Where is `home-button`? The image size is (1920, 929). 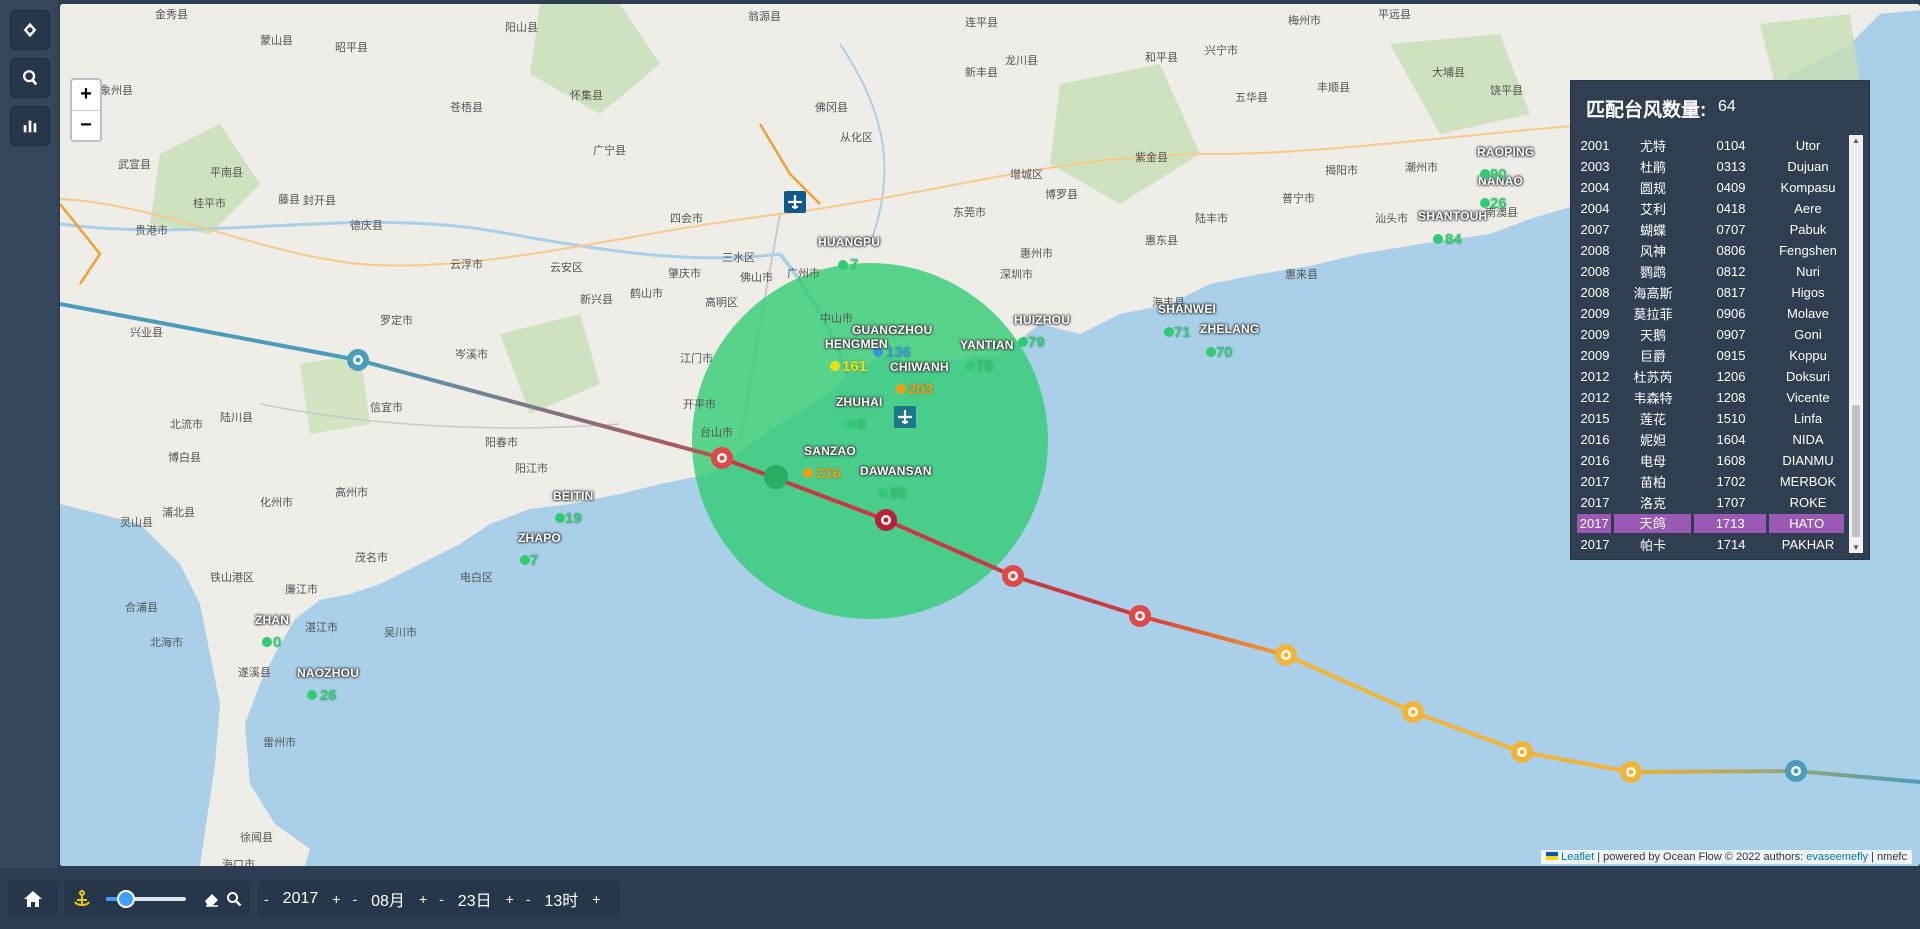 home-button is located at coordinates (33, 899).